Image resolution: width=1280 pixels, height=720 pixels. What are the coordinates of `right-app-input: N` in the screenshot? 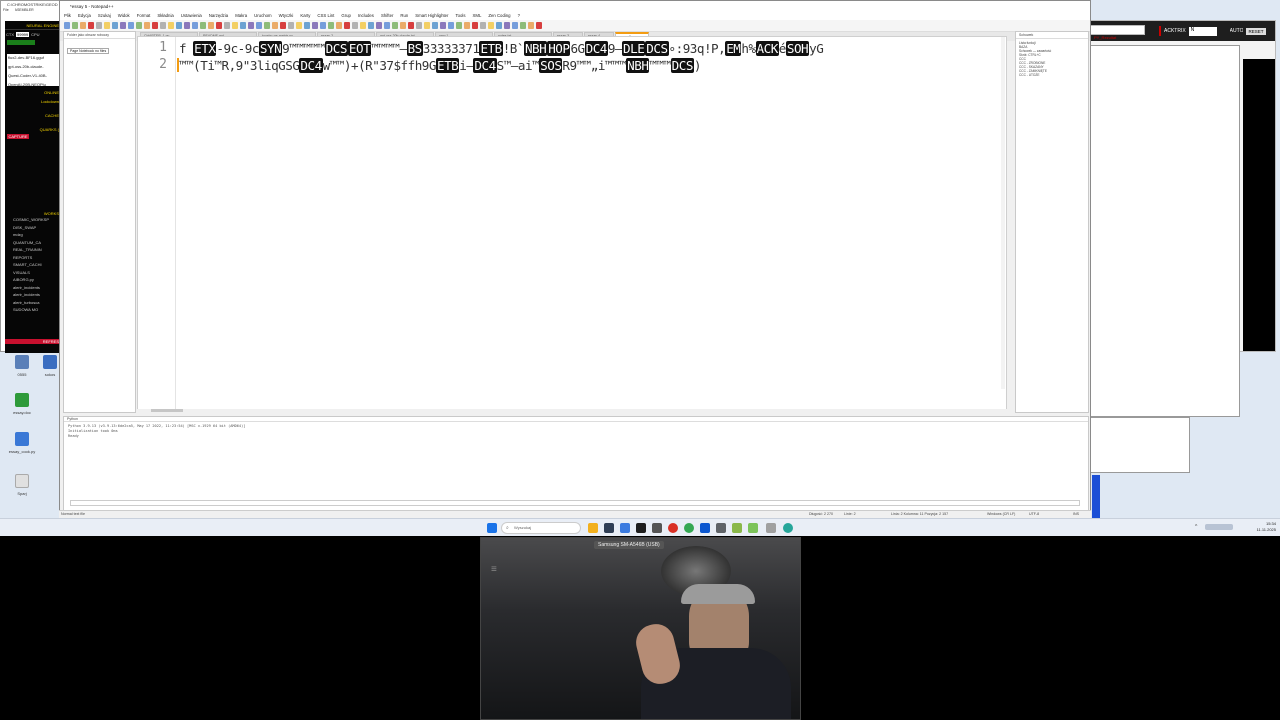 It's located at (1202, 31).